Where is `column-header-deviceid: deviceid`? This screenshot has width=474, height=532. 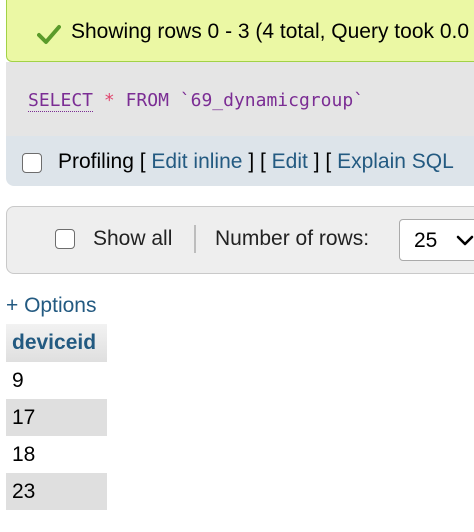 column-header-deviceid: deviceid is located at coordinates (56, 343).